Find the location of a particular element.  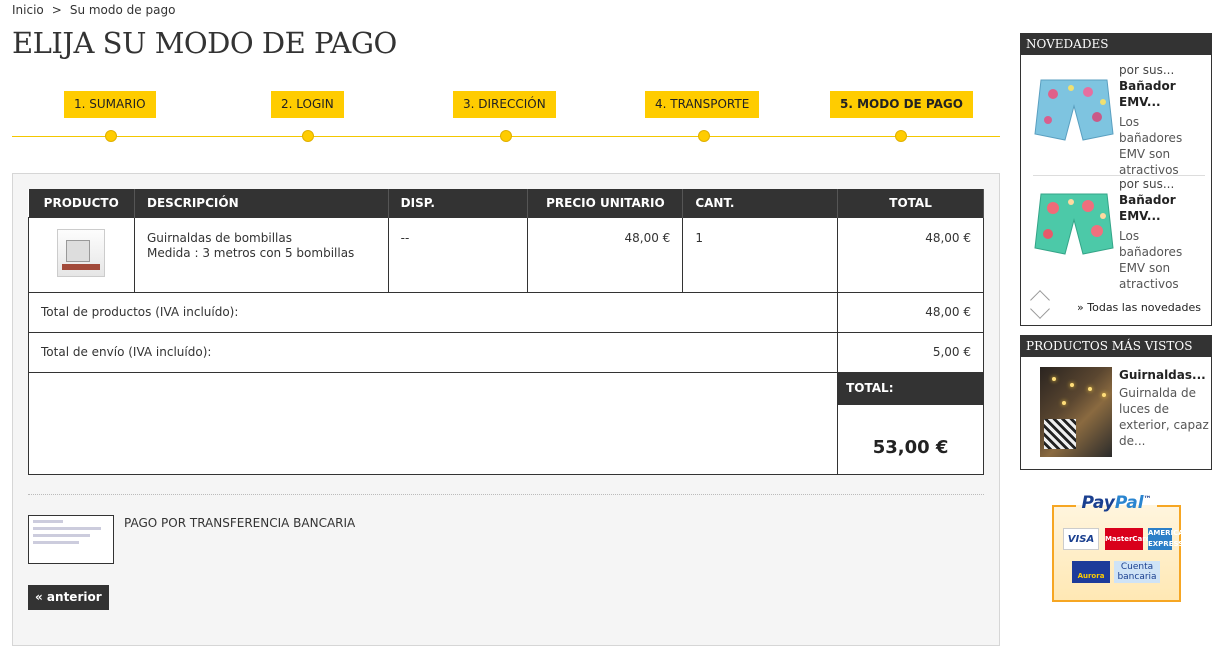

mas-vistos-title: PRODUCTOS MÁS VISTOS is located at coordinates (1116, 346).